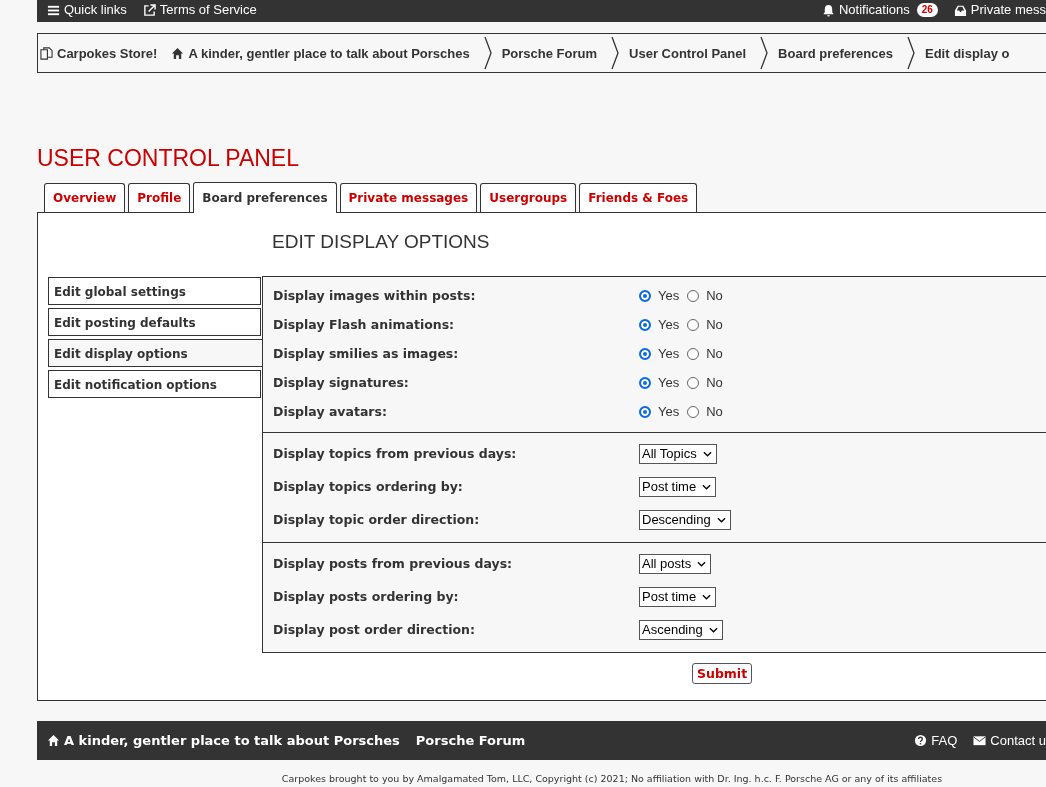 The image size is (1046, 787). I want to click on dropdown: All Topics, so click(678, 453).